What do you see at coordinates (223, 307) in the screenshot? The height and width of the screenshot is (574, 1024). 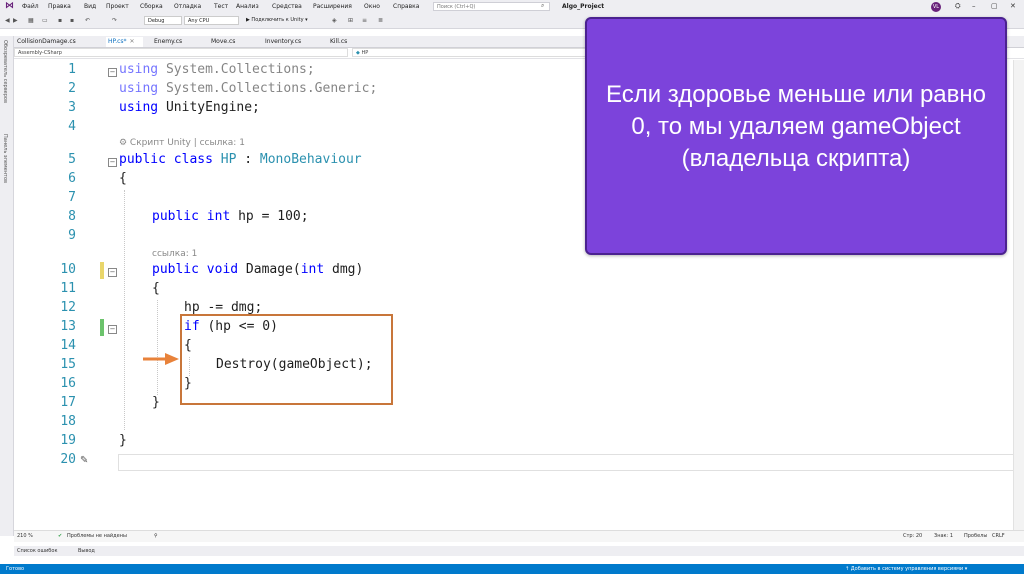 I see `code-line-12: hp -= dmg;` at bounding box center [223, 307].